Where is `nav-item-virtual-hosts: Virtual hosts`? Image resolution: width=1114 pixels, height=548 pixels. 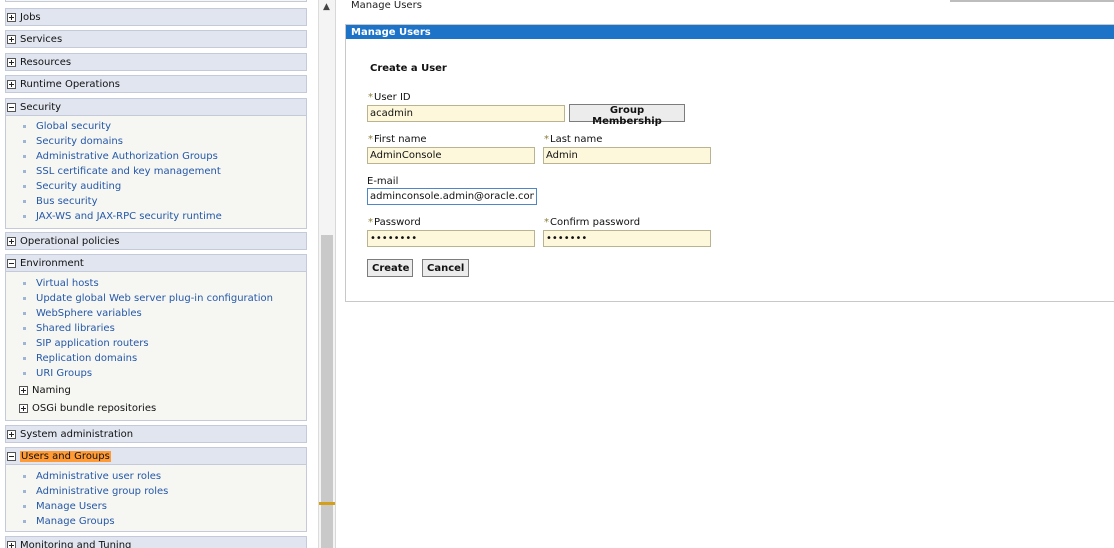 nav-item-virtual-hosts: Virtual hosts is located at coordinates (61, 283).